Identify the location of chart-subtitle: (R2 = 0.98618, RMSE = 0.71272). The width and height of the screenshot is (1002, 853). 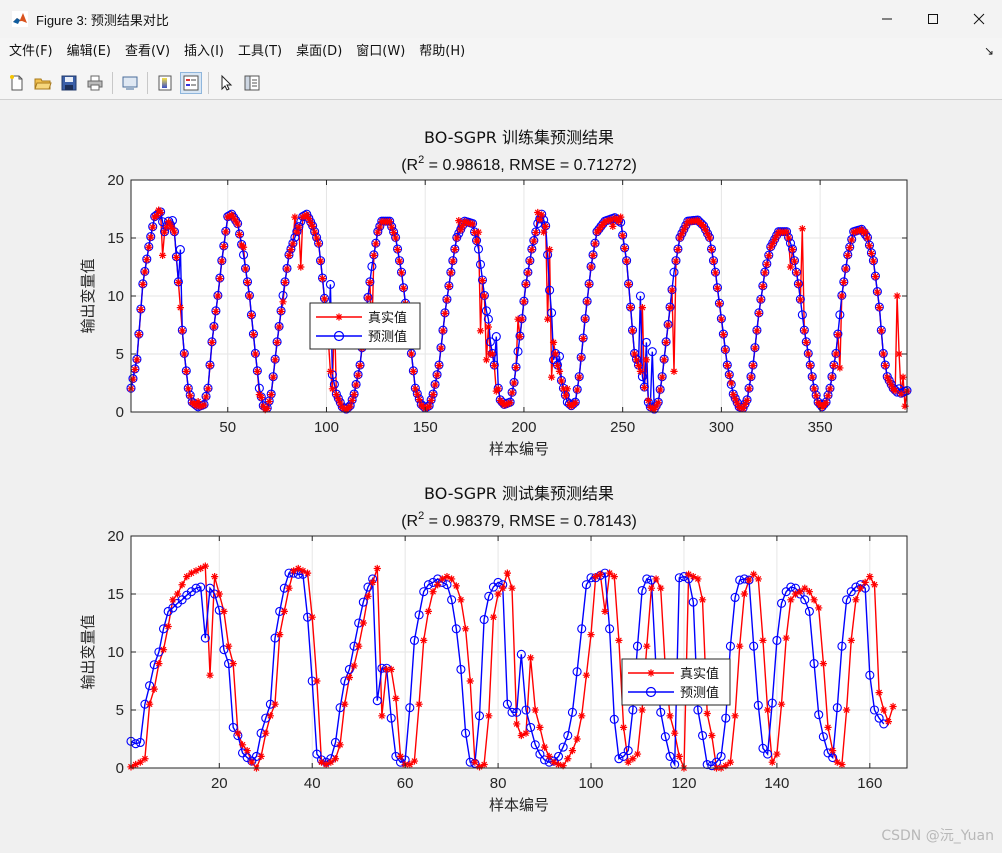
(519, 164).